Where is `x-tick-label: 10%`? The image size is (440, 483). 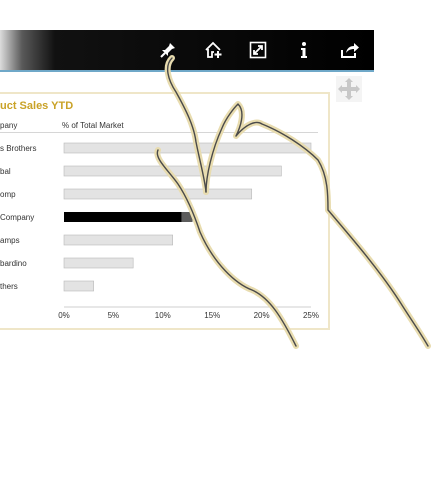
x-tick-label: 10% is located at coordinates (163, 315).